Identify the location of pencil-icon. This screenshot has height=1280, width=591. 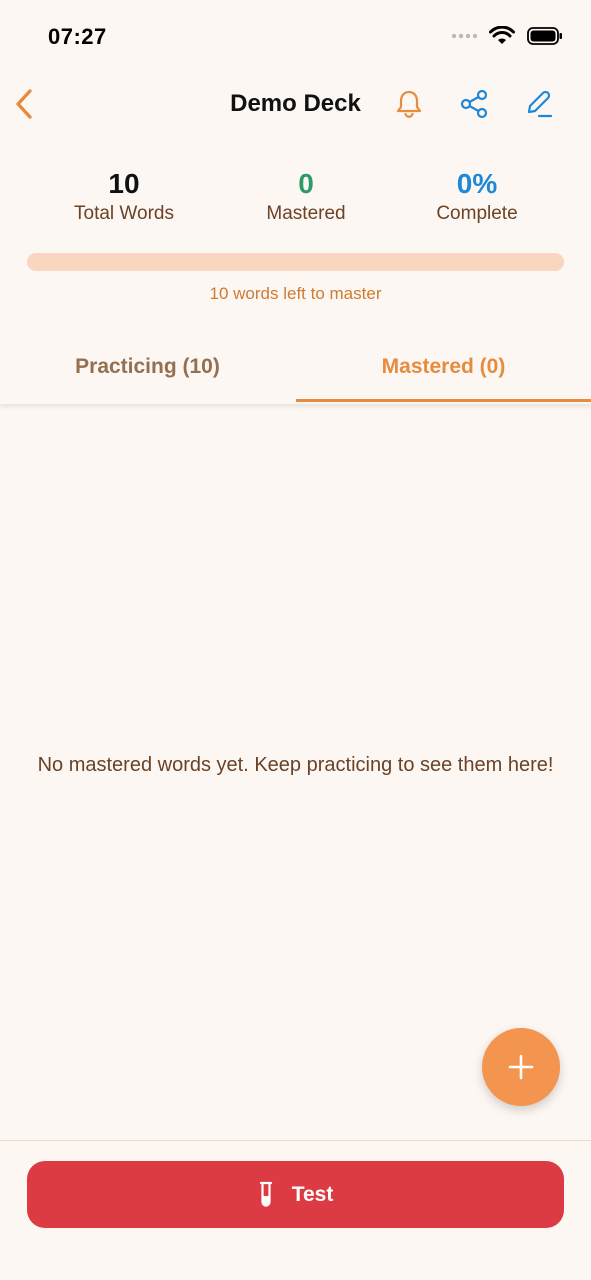
(540, 104).